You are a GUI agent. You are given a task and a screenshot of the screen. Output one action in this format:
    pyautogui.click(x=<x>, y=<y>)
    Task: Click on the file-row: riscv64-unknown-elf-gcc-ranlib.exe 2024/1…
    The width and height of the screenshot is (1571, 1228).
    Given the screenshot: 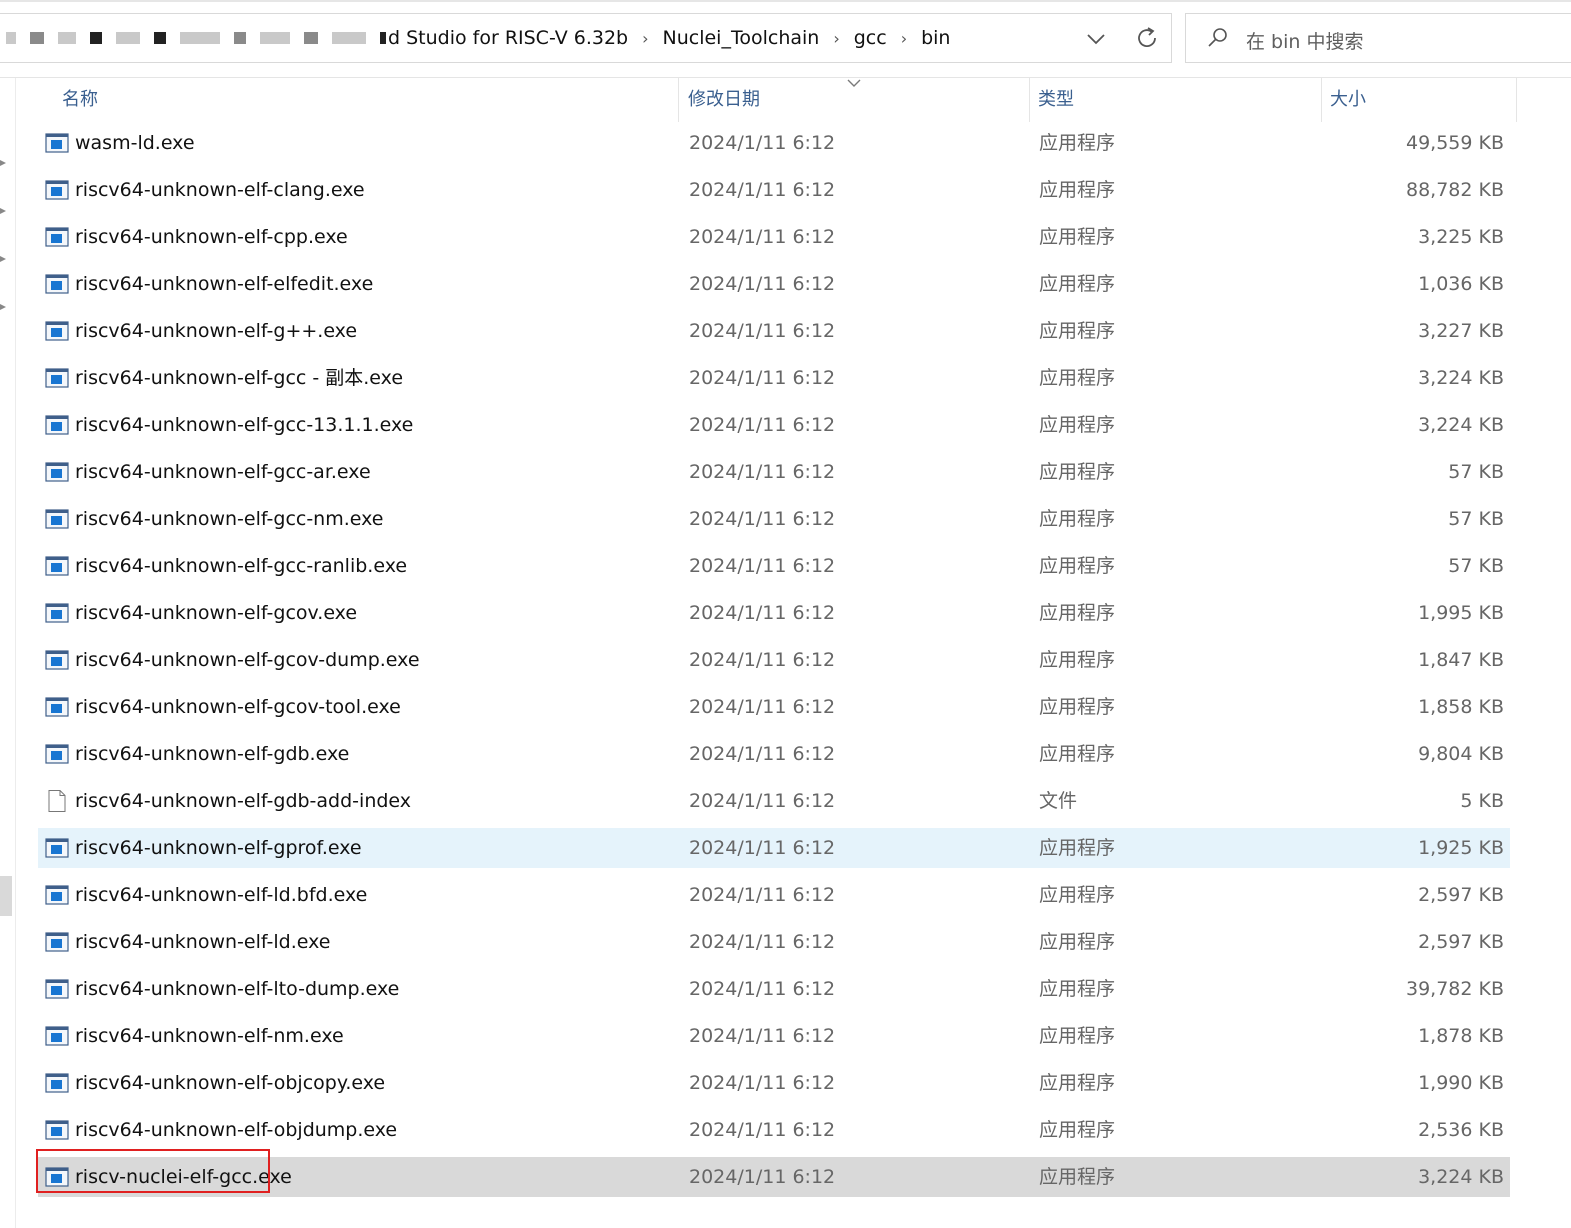 What is the action you would take?
    pyautogui.click(x=774, y=566)
    